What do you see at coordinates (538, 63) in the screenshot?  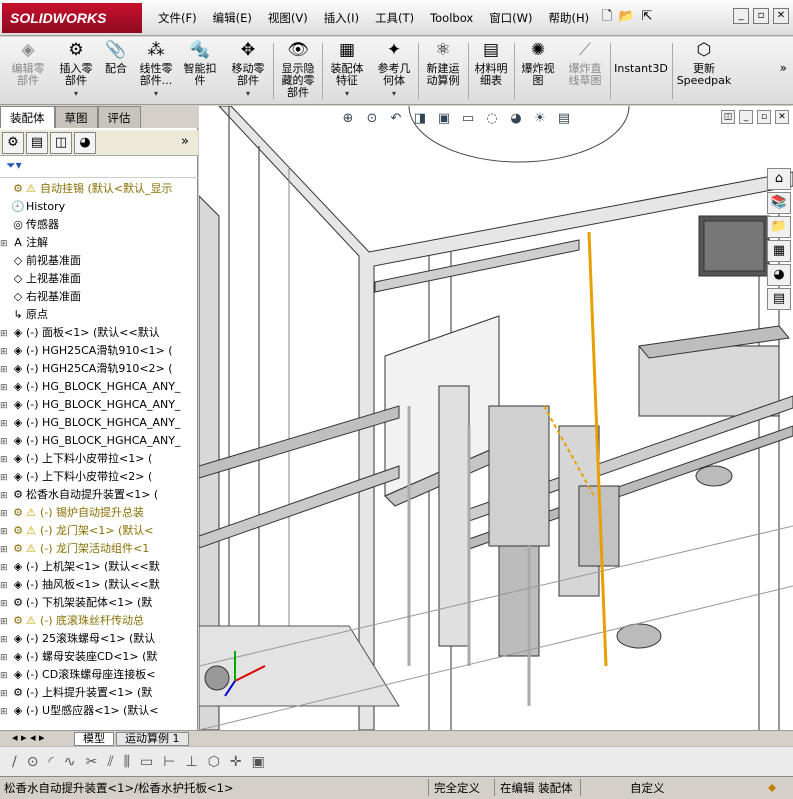 I see `exploded-view-button: ✺ 爆炸视图` at bounding box center [538, 63].